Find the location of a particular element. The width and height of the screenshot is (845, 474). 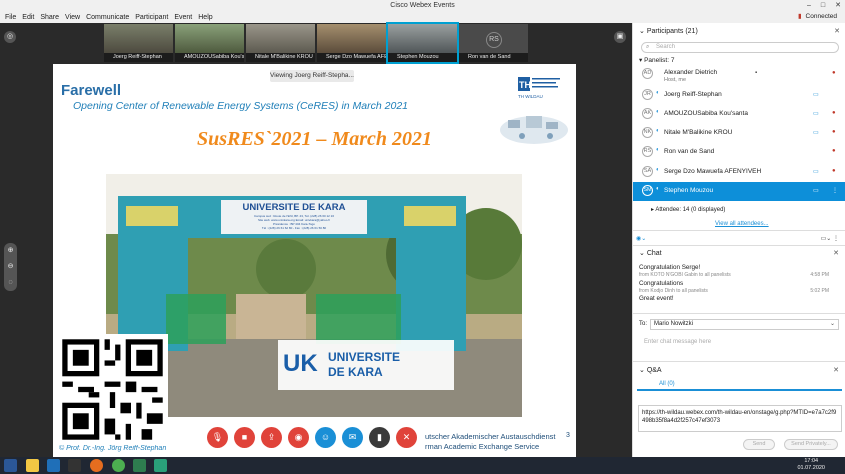

minimize-icon: – is located at coordinates (809, 5).